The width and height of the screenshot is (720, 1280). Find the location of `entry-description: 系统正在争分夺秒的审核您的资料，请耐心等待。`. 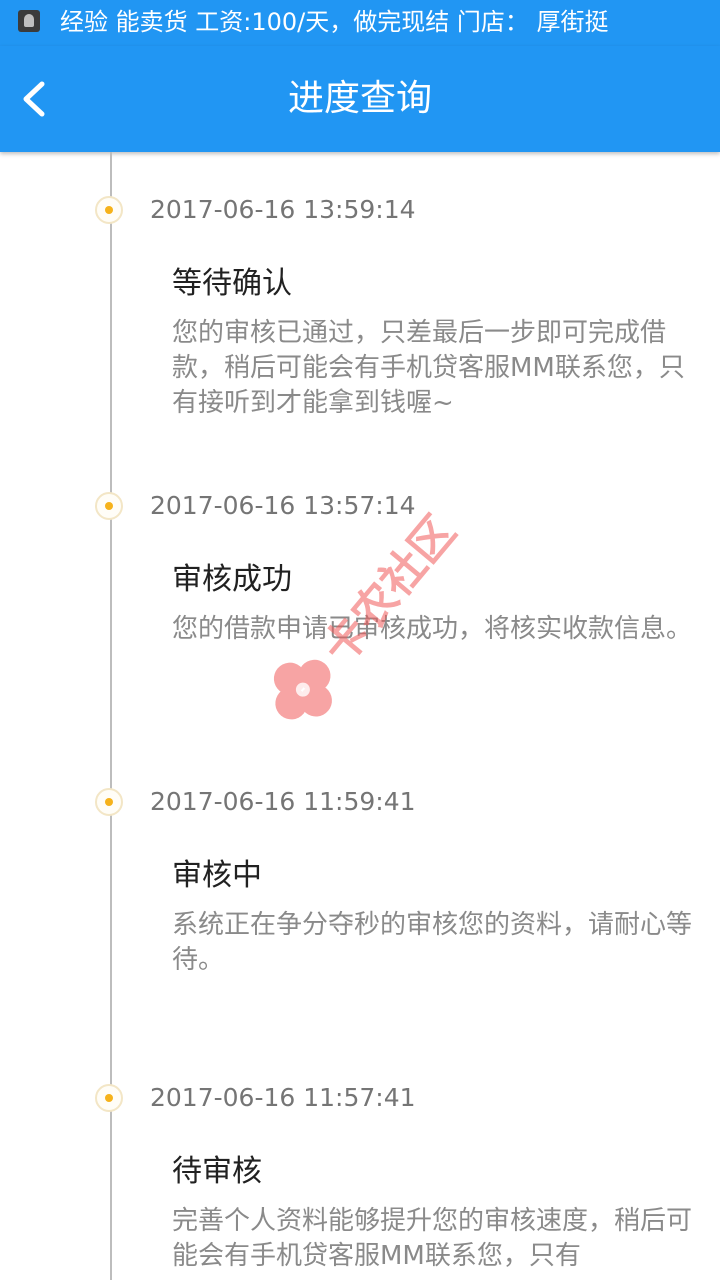

entry-description: 系统正在争分夺秒的审核您的资料，请耐心等待。 is located at coordinates (432, 942).